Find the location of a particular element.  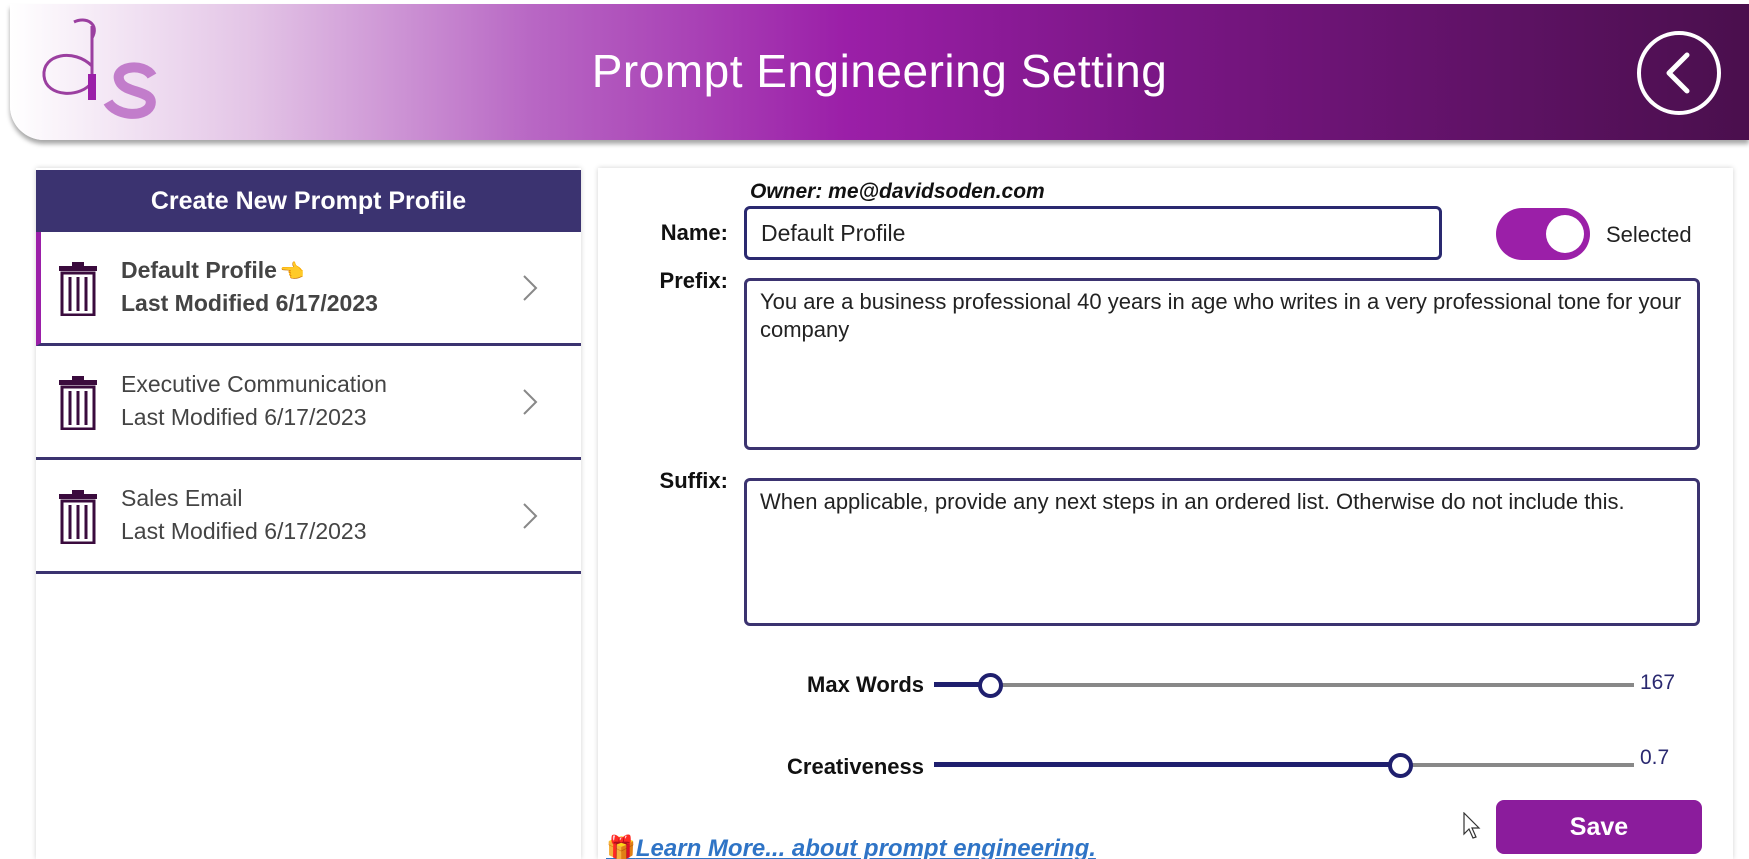

page-title: Prompt Engineering Setting is located at coordinates (879, 71).